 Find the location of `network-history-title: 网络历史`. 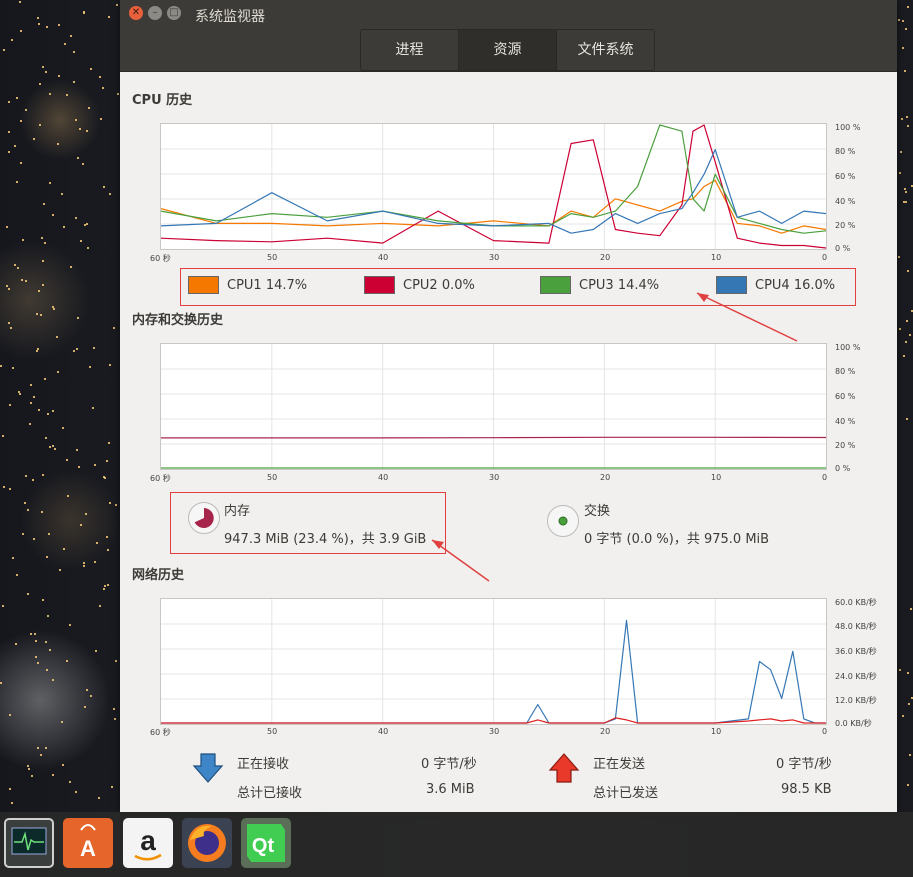

network-history-title: 网络历史 is located at coordinates (158, 575).